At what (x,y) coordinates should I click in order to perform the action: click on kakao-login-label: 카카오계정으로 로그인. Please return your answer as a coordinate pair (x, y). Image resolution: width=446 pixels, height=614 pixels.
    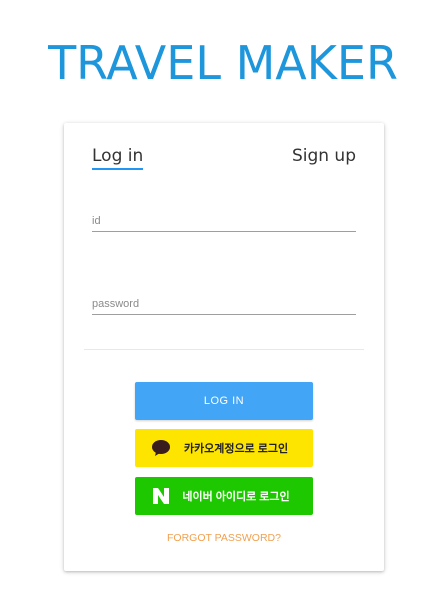
    Looking at the image, I should click on (236, 449).